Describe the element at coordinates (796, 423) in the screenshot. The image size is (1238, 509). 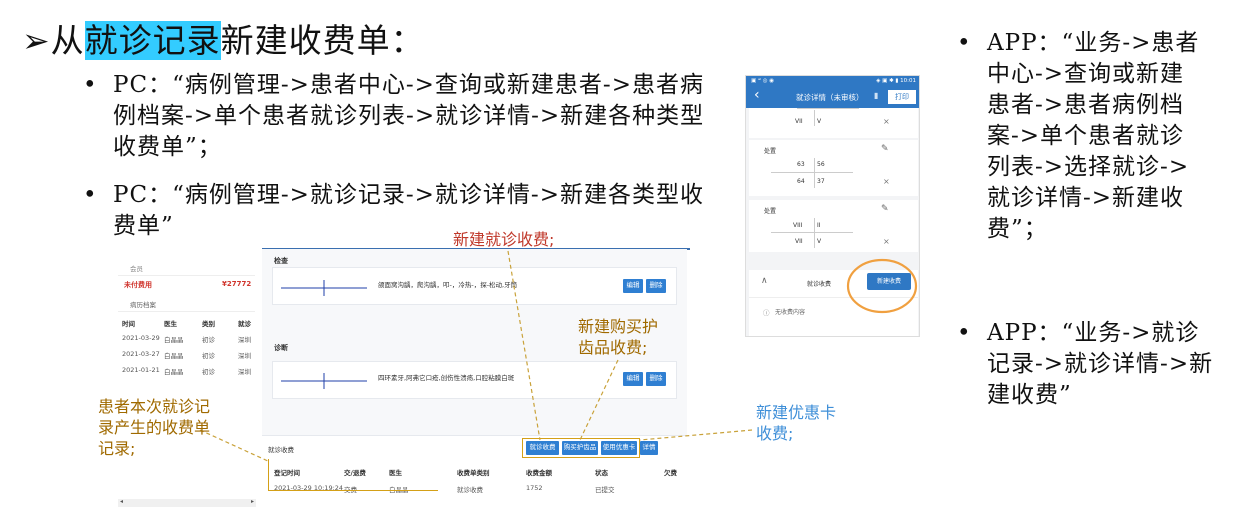
I see `annotation-new-discount-card: 新建优惠卡 收费;` at that location.